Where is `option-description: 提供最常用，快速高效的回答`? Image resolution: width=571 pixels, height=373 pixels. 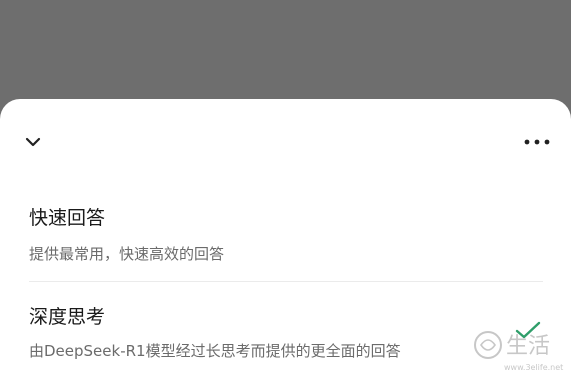 option-description: 提供最常用，快速高效的回答 is located at coordinates (127, 254).